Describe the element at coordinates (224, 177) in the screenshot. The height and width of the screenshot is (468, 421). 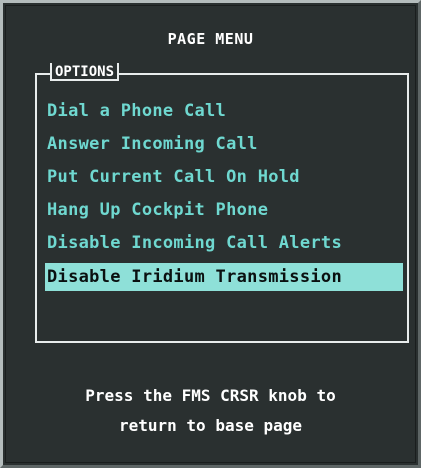
I see `menu-item-put-call-on-hold: Put Current Call On Hold` at that location.